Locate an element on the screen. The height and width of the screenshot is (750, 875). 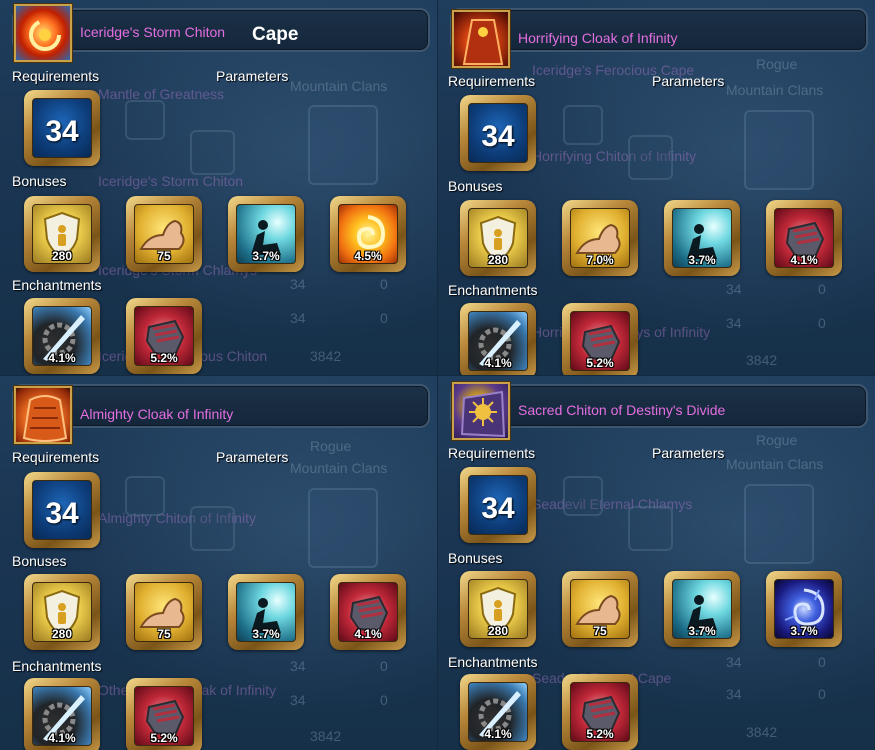
purple-chiton-icon is located at coordinates (481, 411).